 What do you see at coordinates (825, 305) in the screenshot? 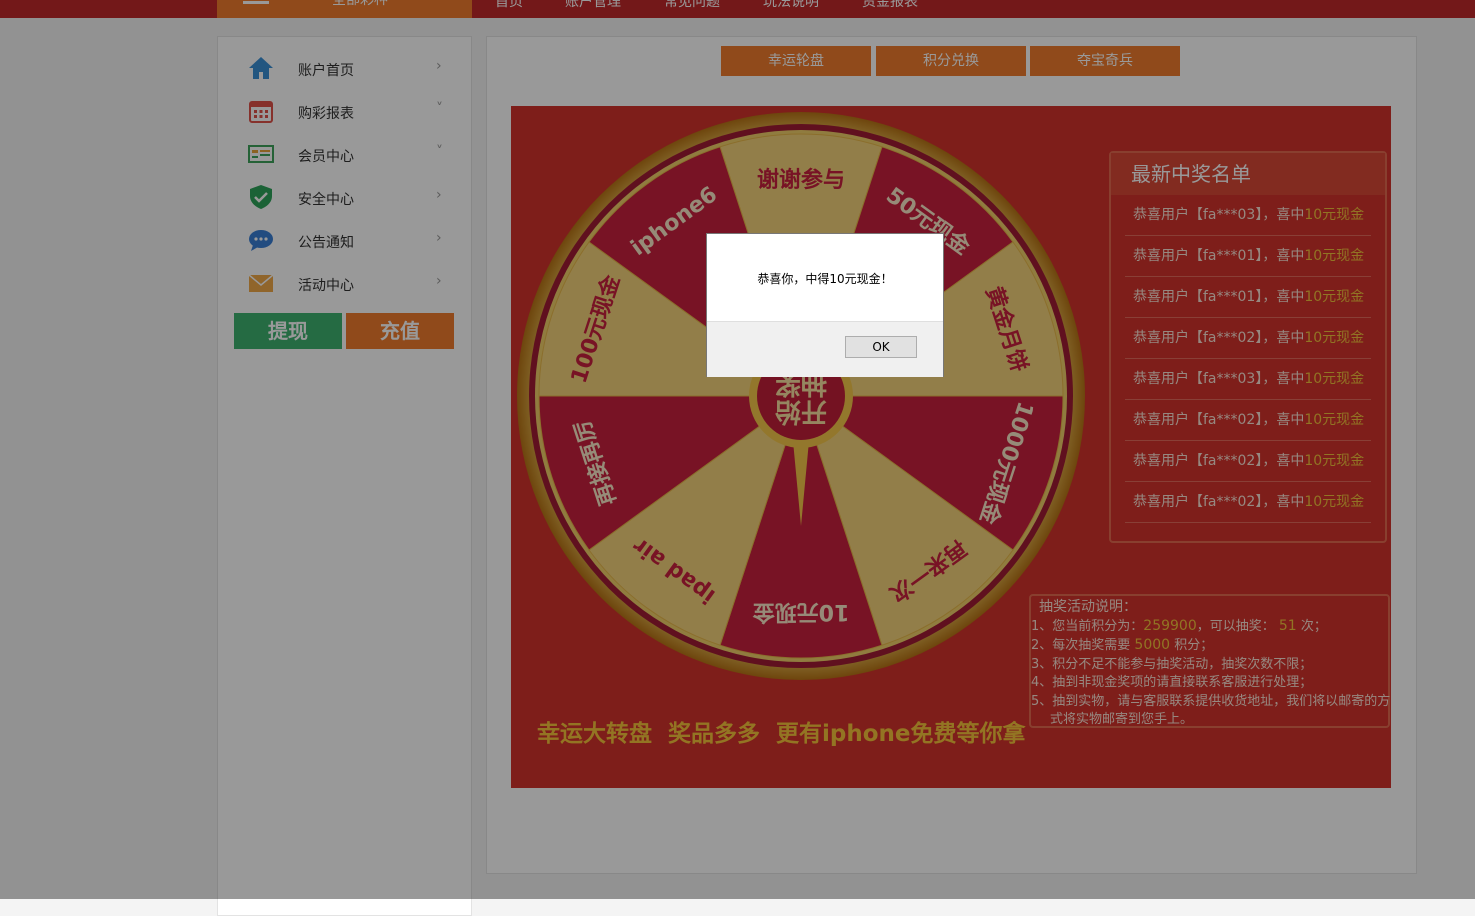
I see `alert-dialog: 恭喜你，中得10元现金！ OK` at bounding box center [825, 305].